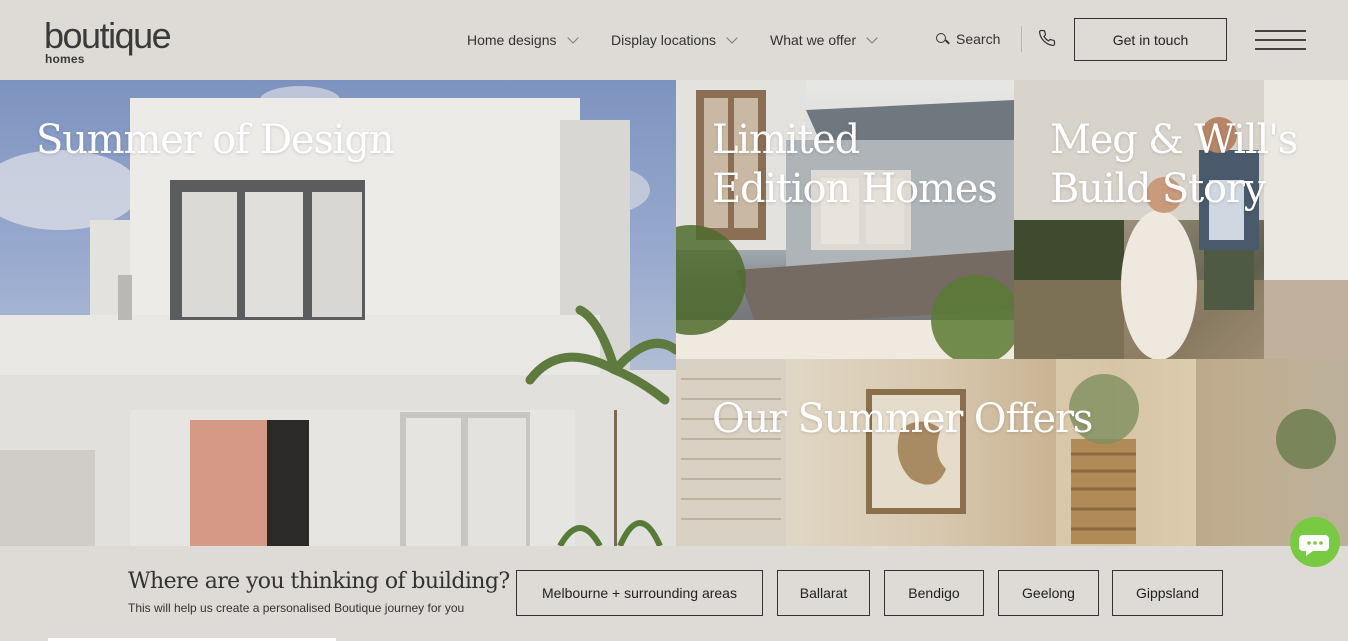 Image resolution: width=1348 pixels, height=641 pixels. What do you see at coordinates (942, 39) in the screenshot?
I see `search-icon` at bounding box center [942, 39].